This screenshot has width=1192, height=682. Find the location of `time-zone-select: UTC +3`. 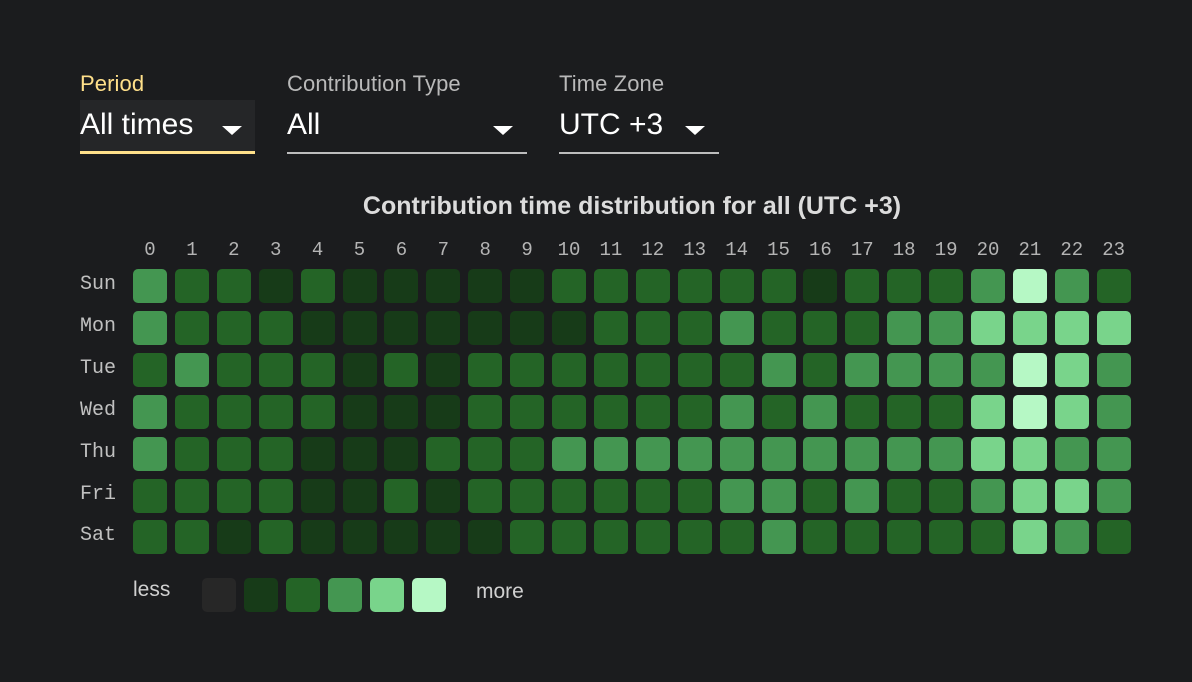

time-zone-select: UTC +3 is located at coordinates (639, 127).